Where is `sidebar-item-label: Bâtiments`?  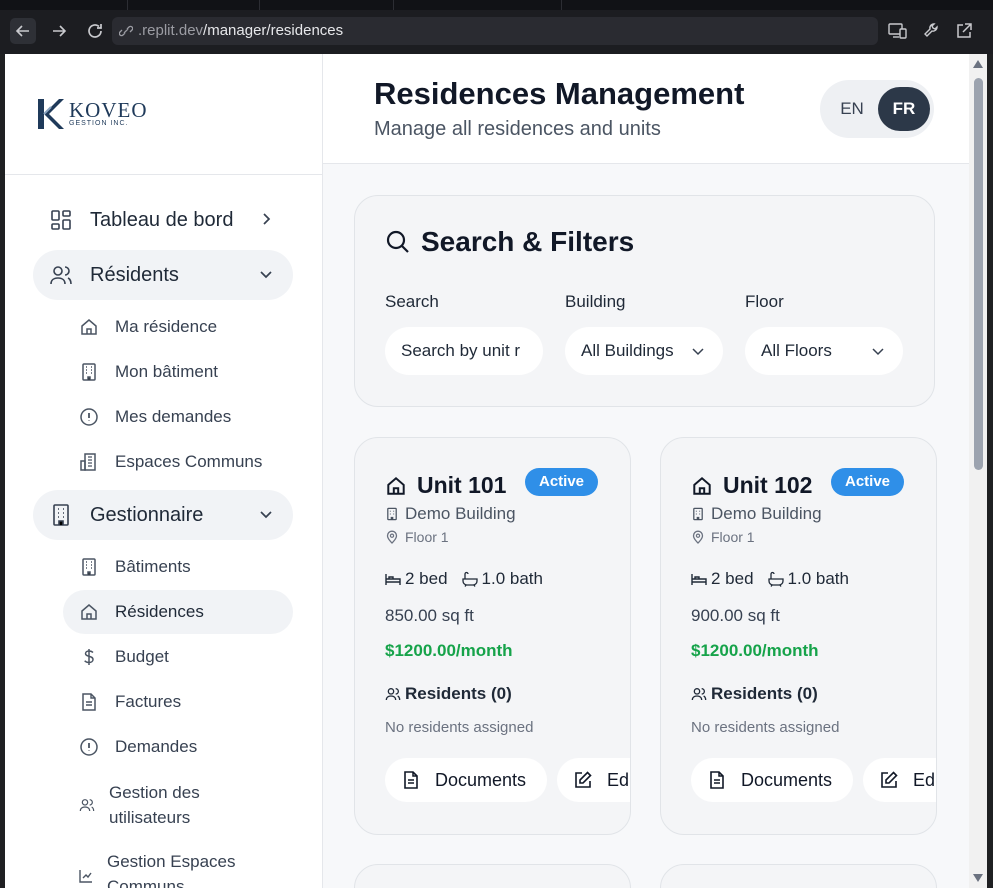 sidebar-item-label: Bâtiments is located at coordinates (153, 566).